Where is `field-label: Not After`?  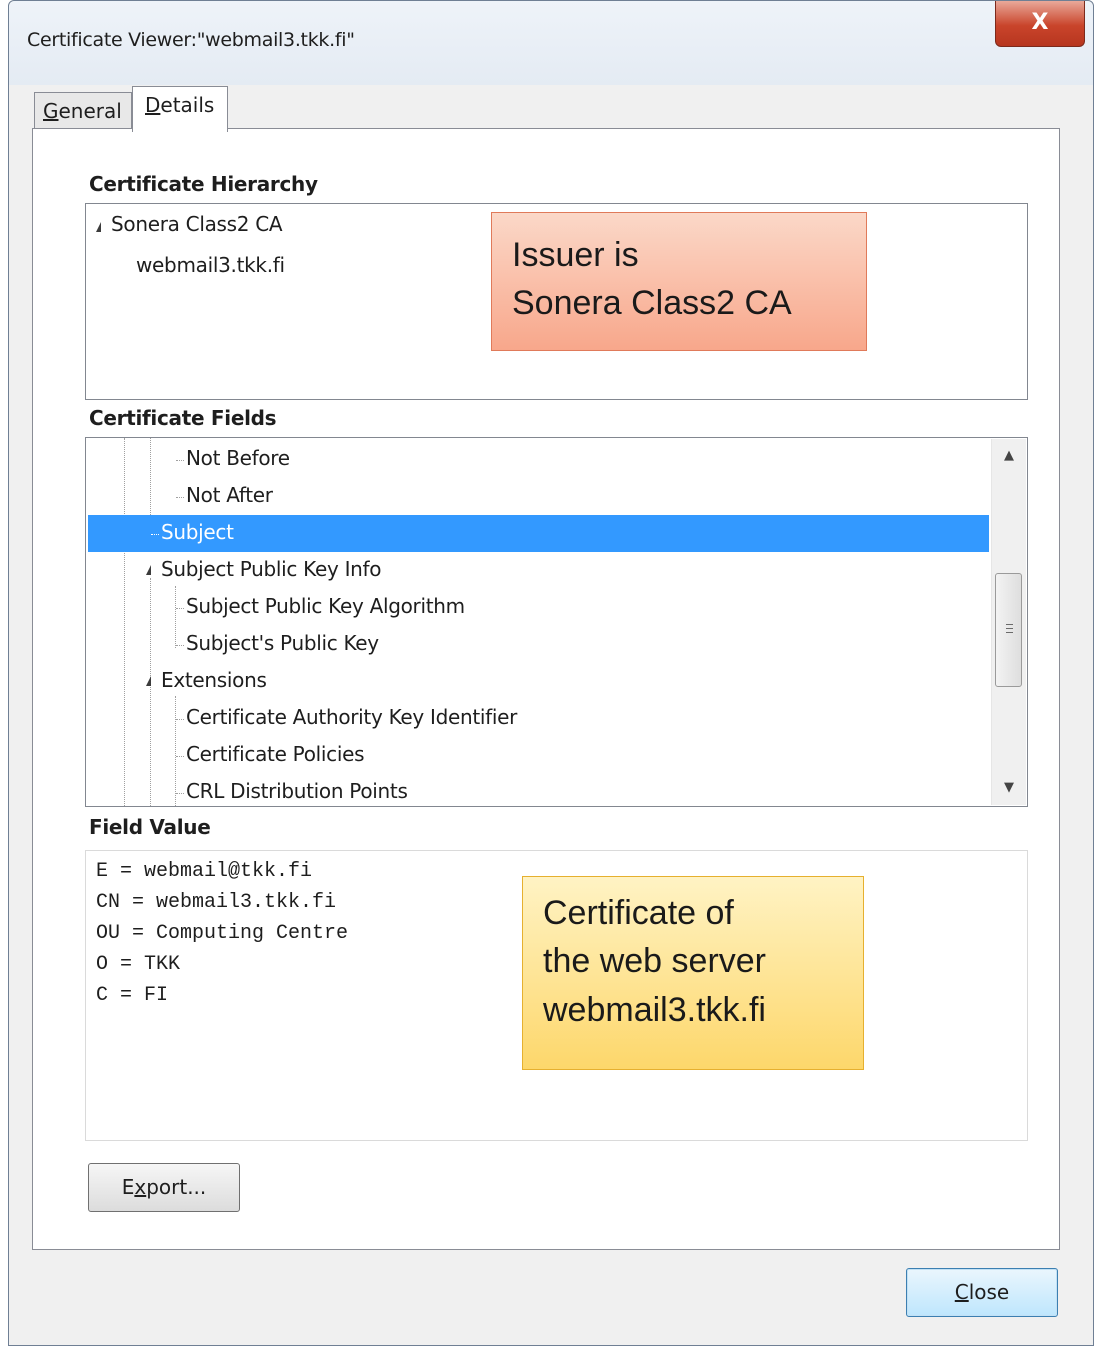 field-label: Not After is located at coordinates (229, 495).